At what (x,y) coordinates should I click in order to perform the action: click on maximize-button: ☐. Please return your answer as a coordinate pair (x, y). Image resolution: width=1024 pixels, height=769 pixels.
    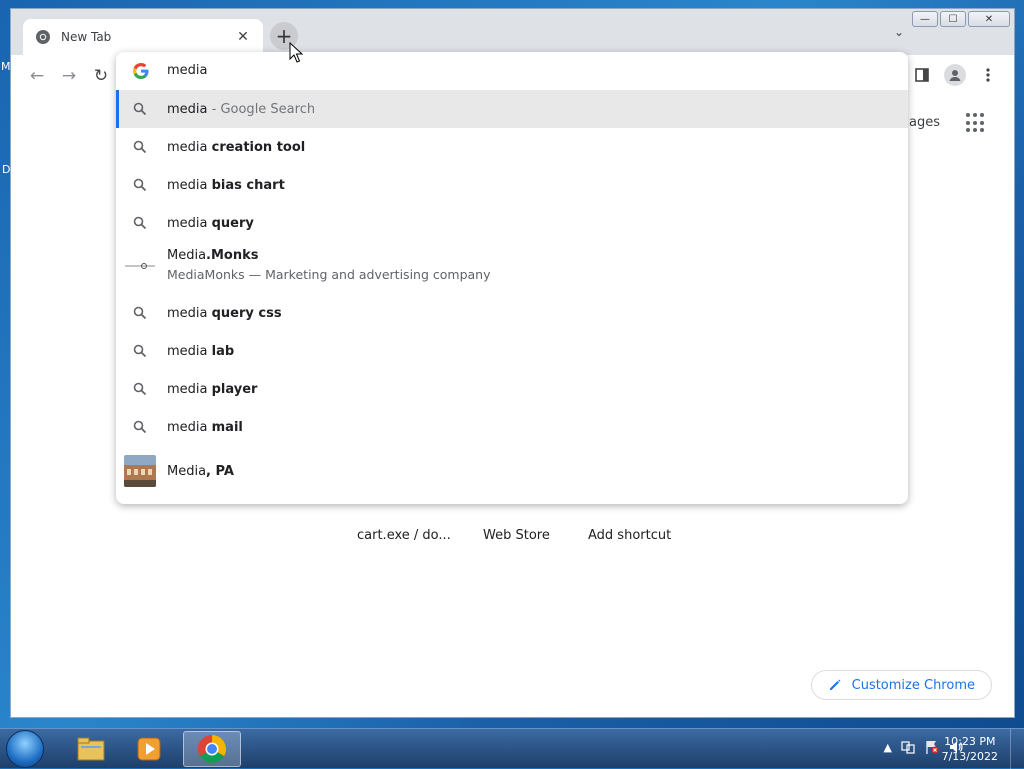
    Looking at the image, I should click on (953, 19).